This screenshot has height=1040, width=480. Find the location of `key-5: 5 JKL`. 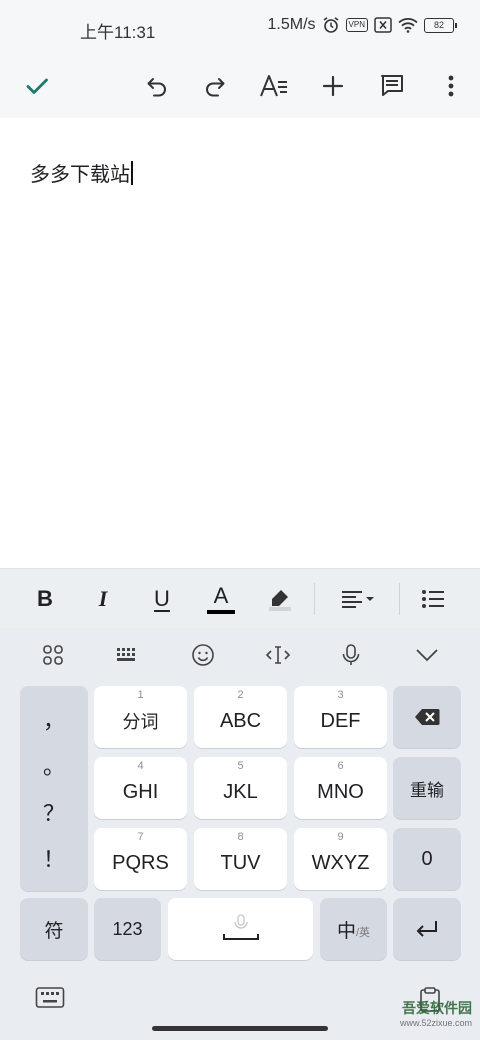

key-5: 5 JKL is located at coordinates (240, 788).